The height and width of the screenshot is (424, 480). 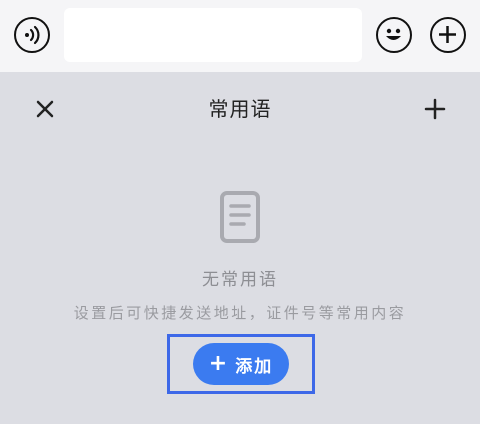 I want to click on empty-state-description: 设置后可快捷发送地址，证件号等常用内容, so click(x=240, y=313).